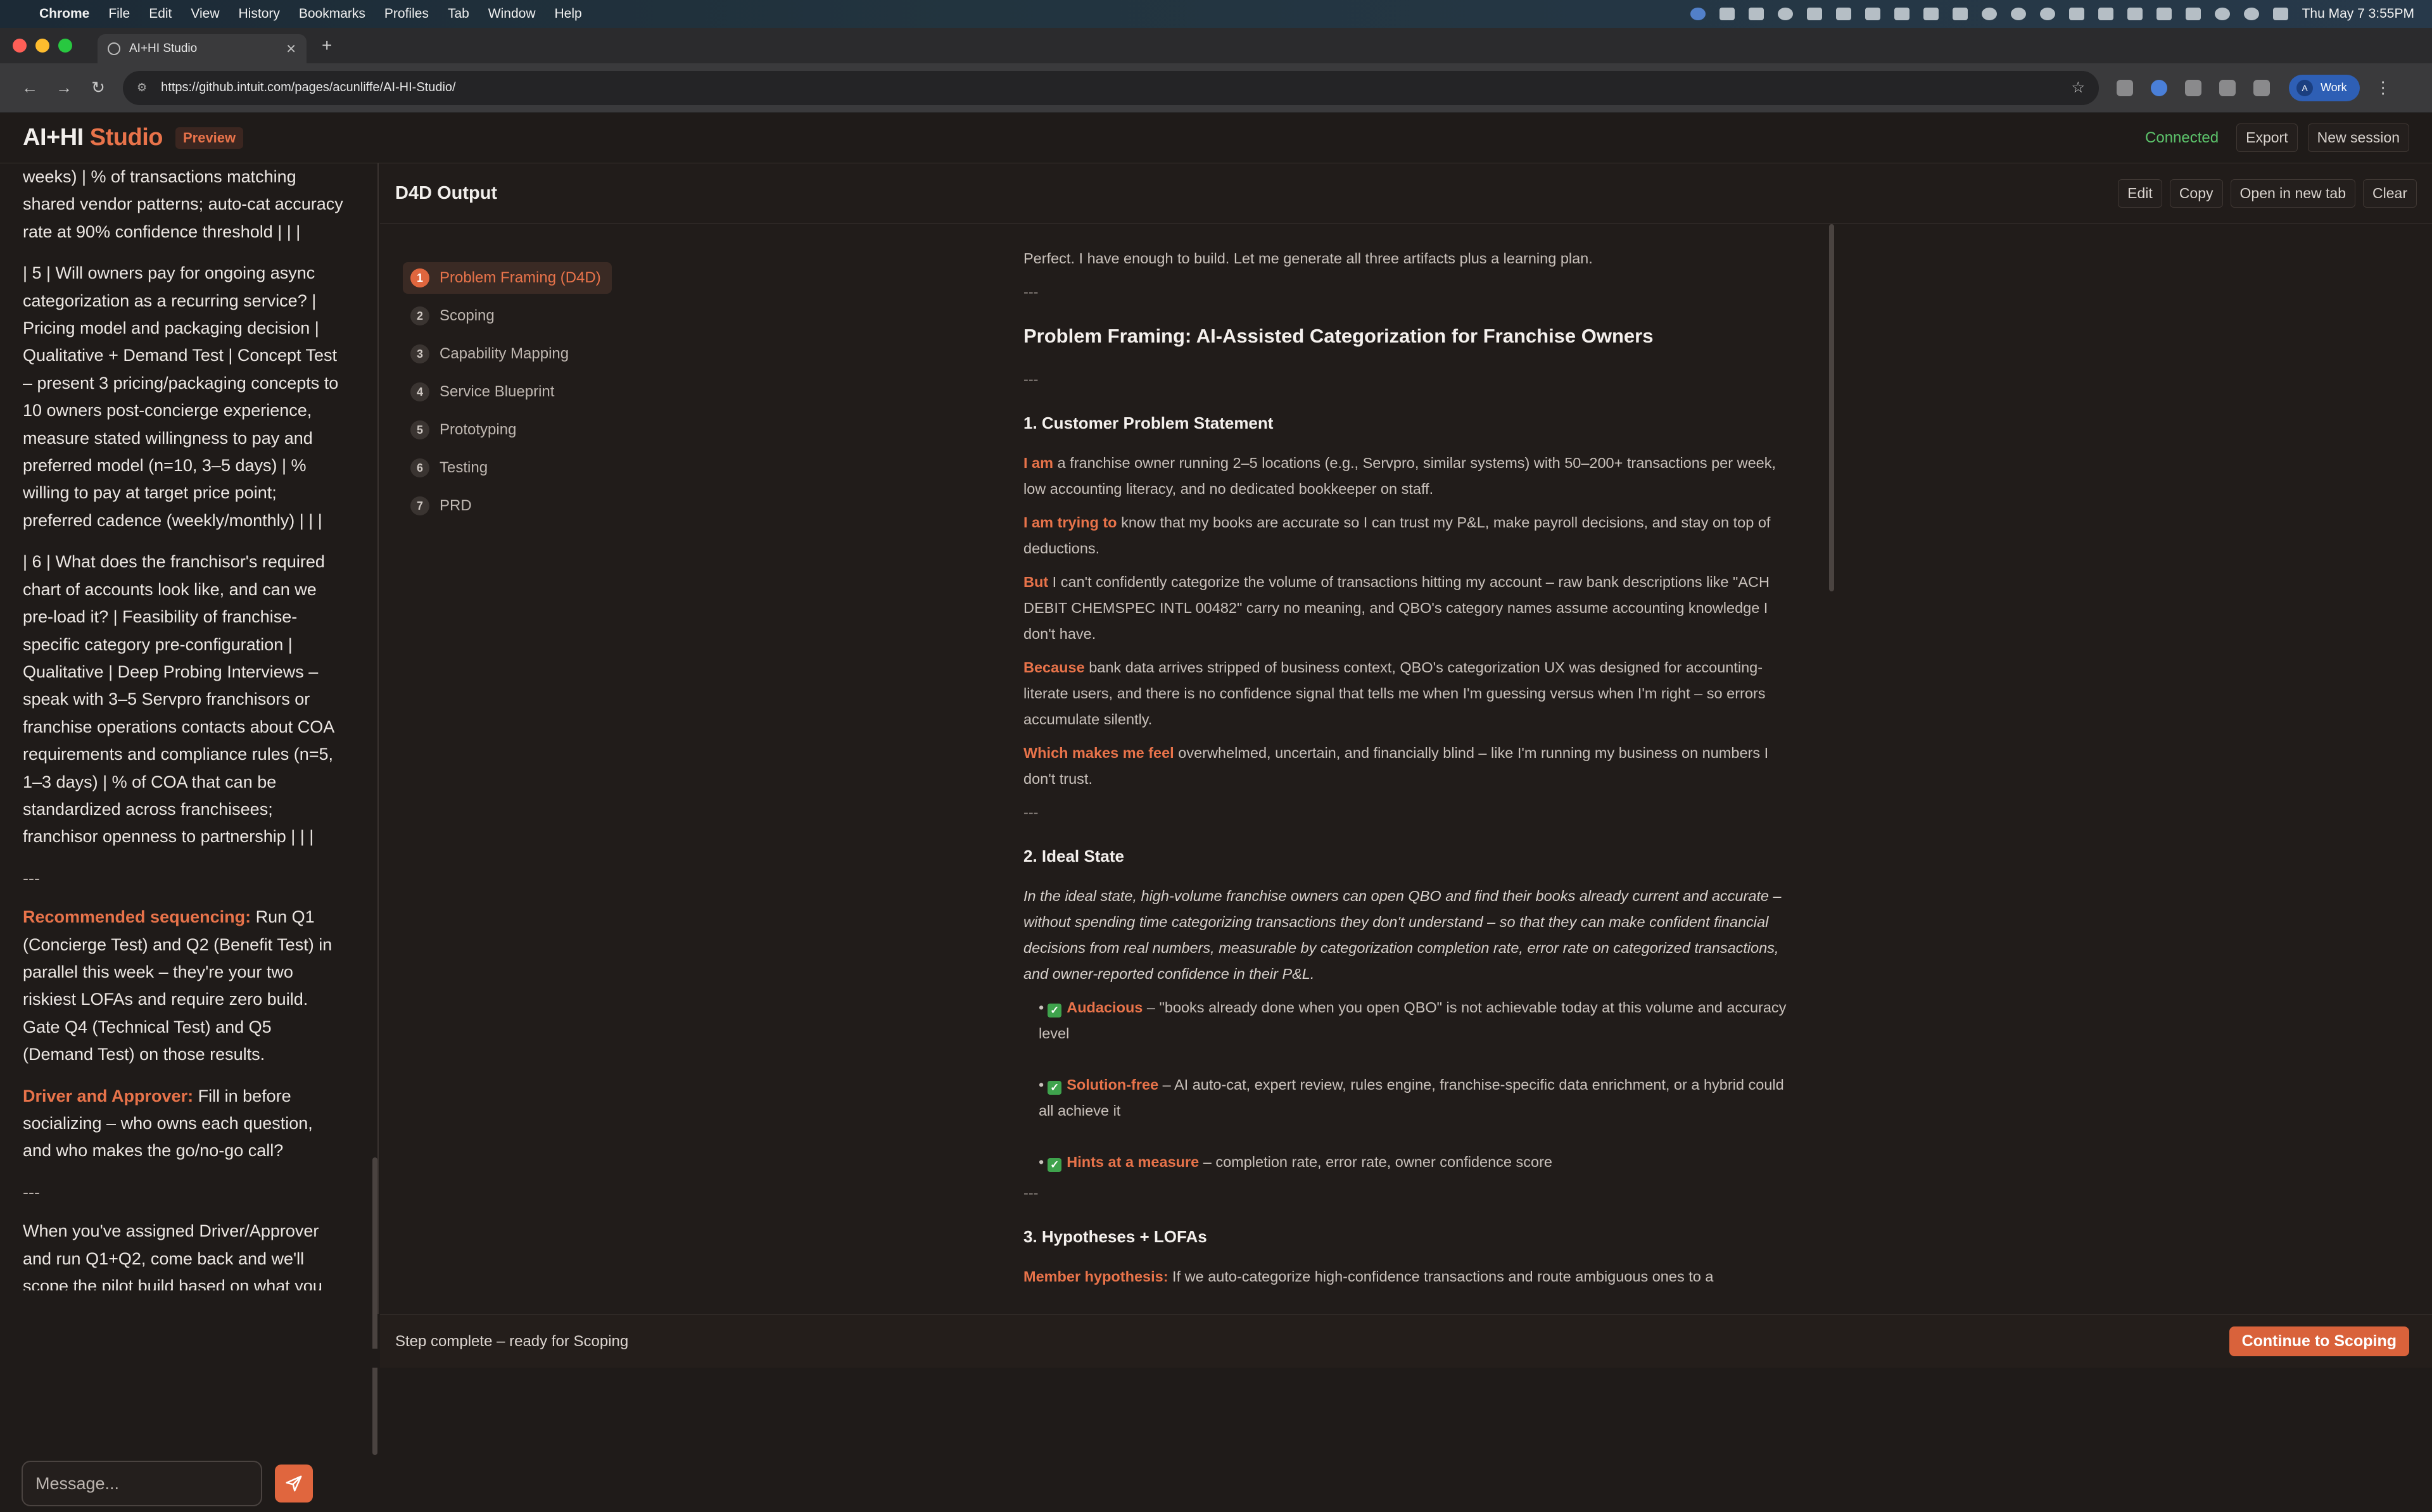  Describe the element at coordinates (1989, 14) in the screenshot. I see `sun-status-icon` at that location.